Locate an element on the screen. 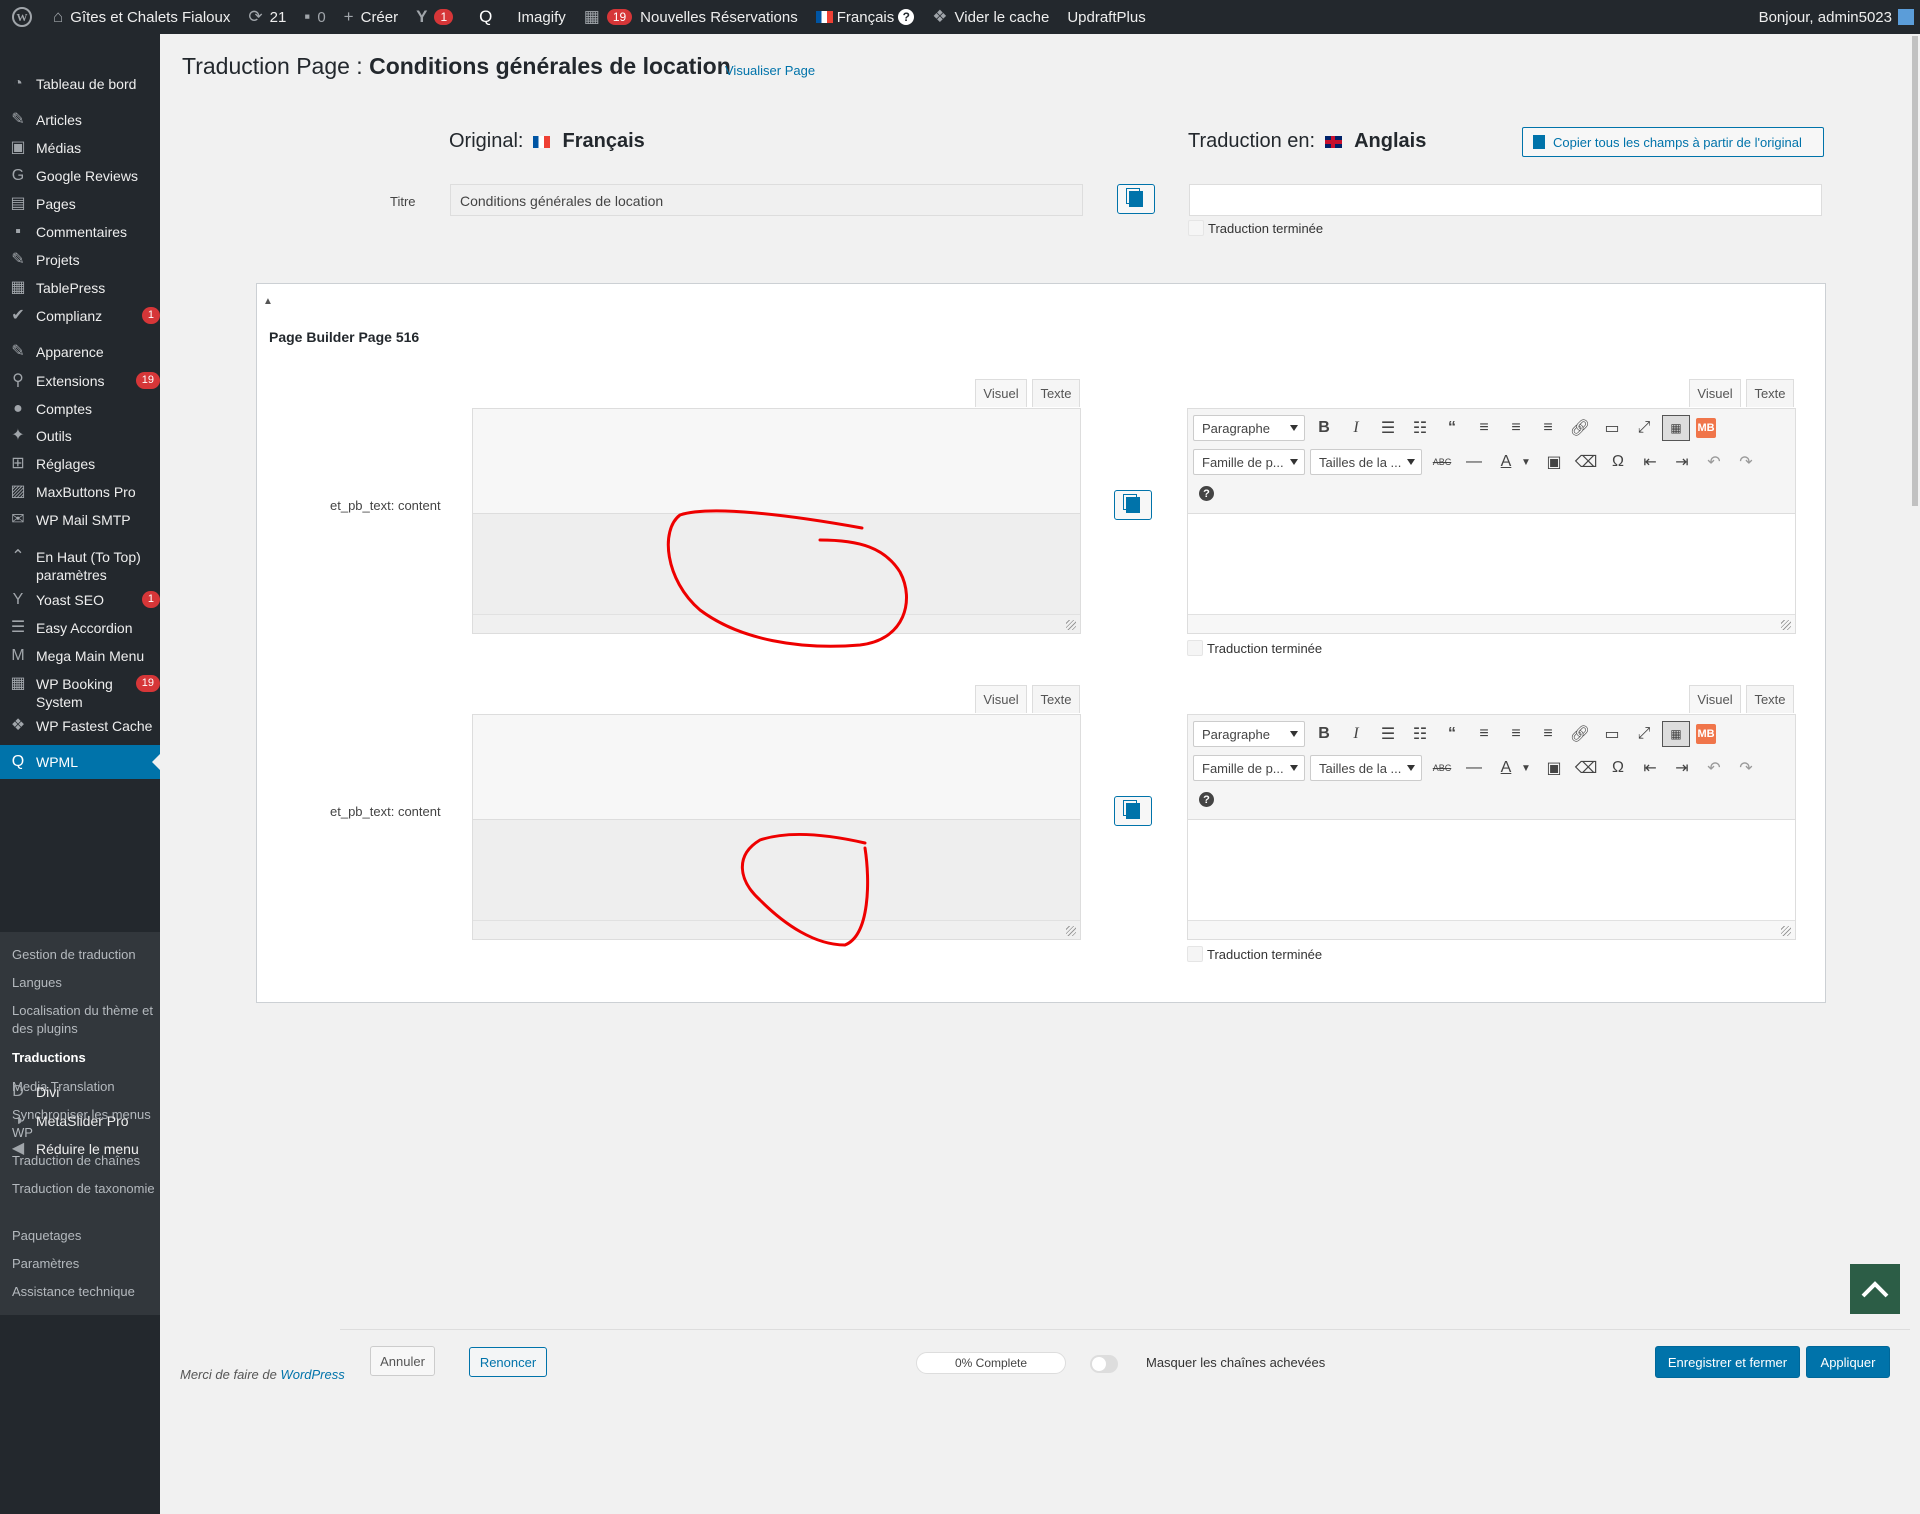  comments-link: ▪ 0 is located at coordinates (314, 17).